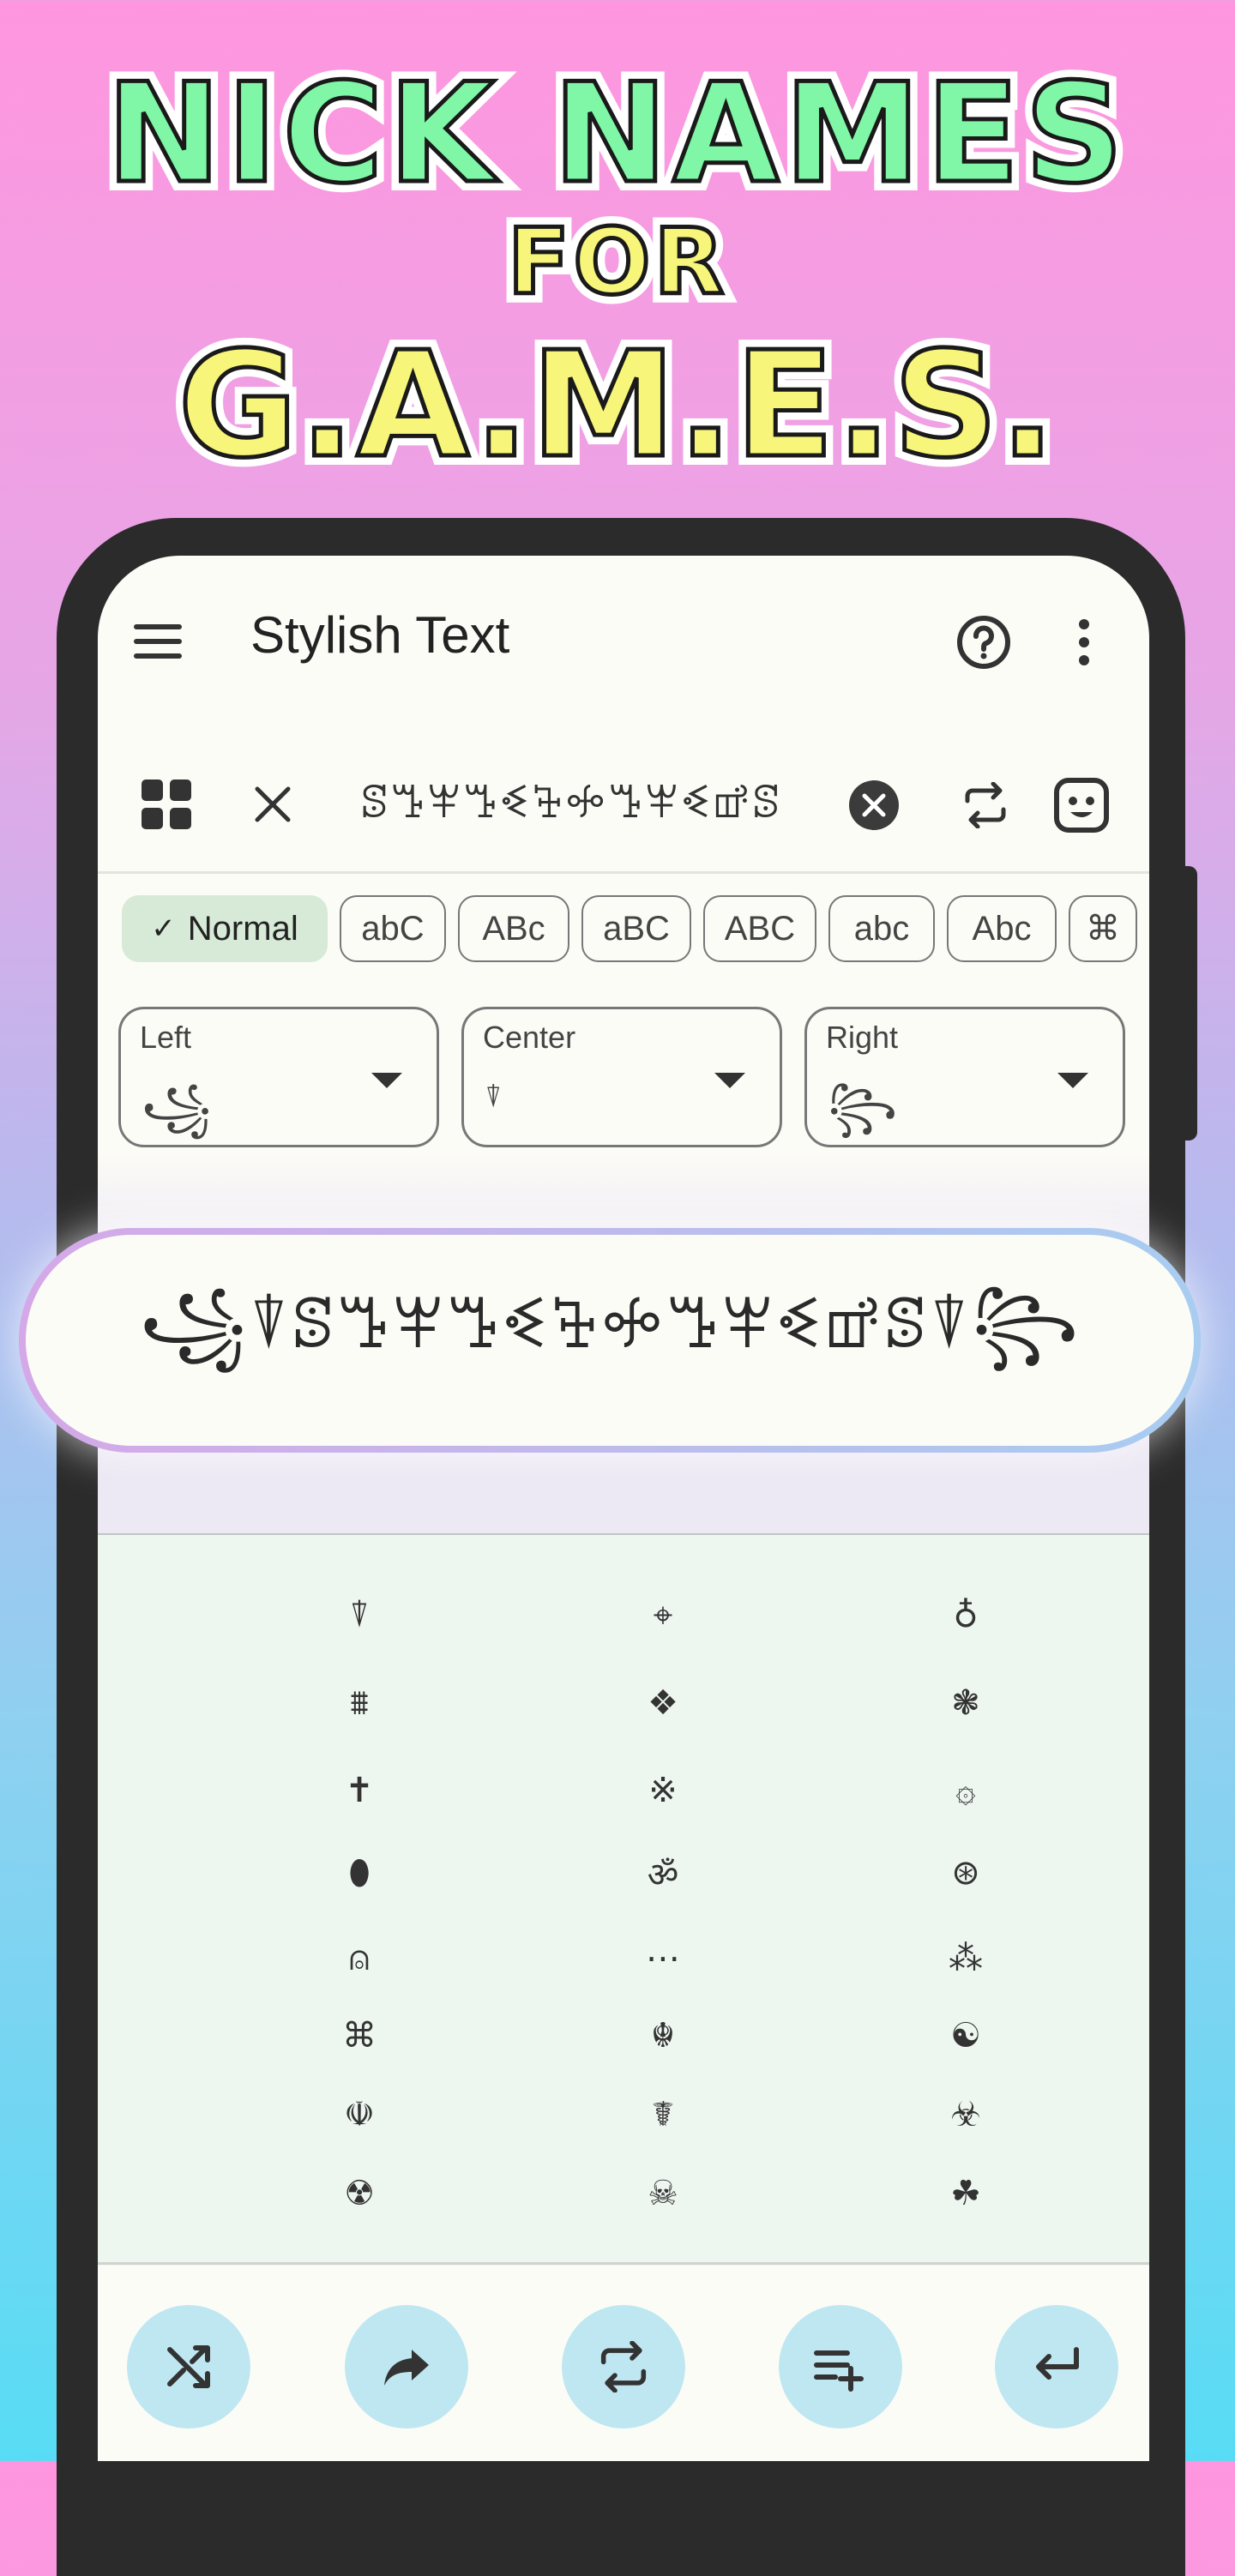 The height and width of the screenshot is (2576, 1235). I want to click on symbol-cell: ⊛, so click(965, 1873).